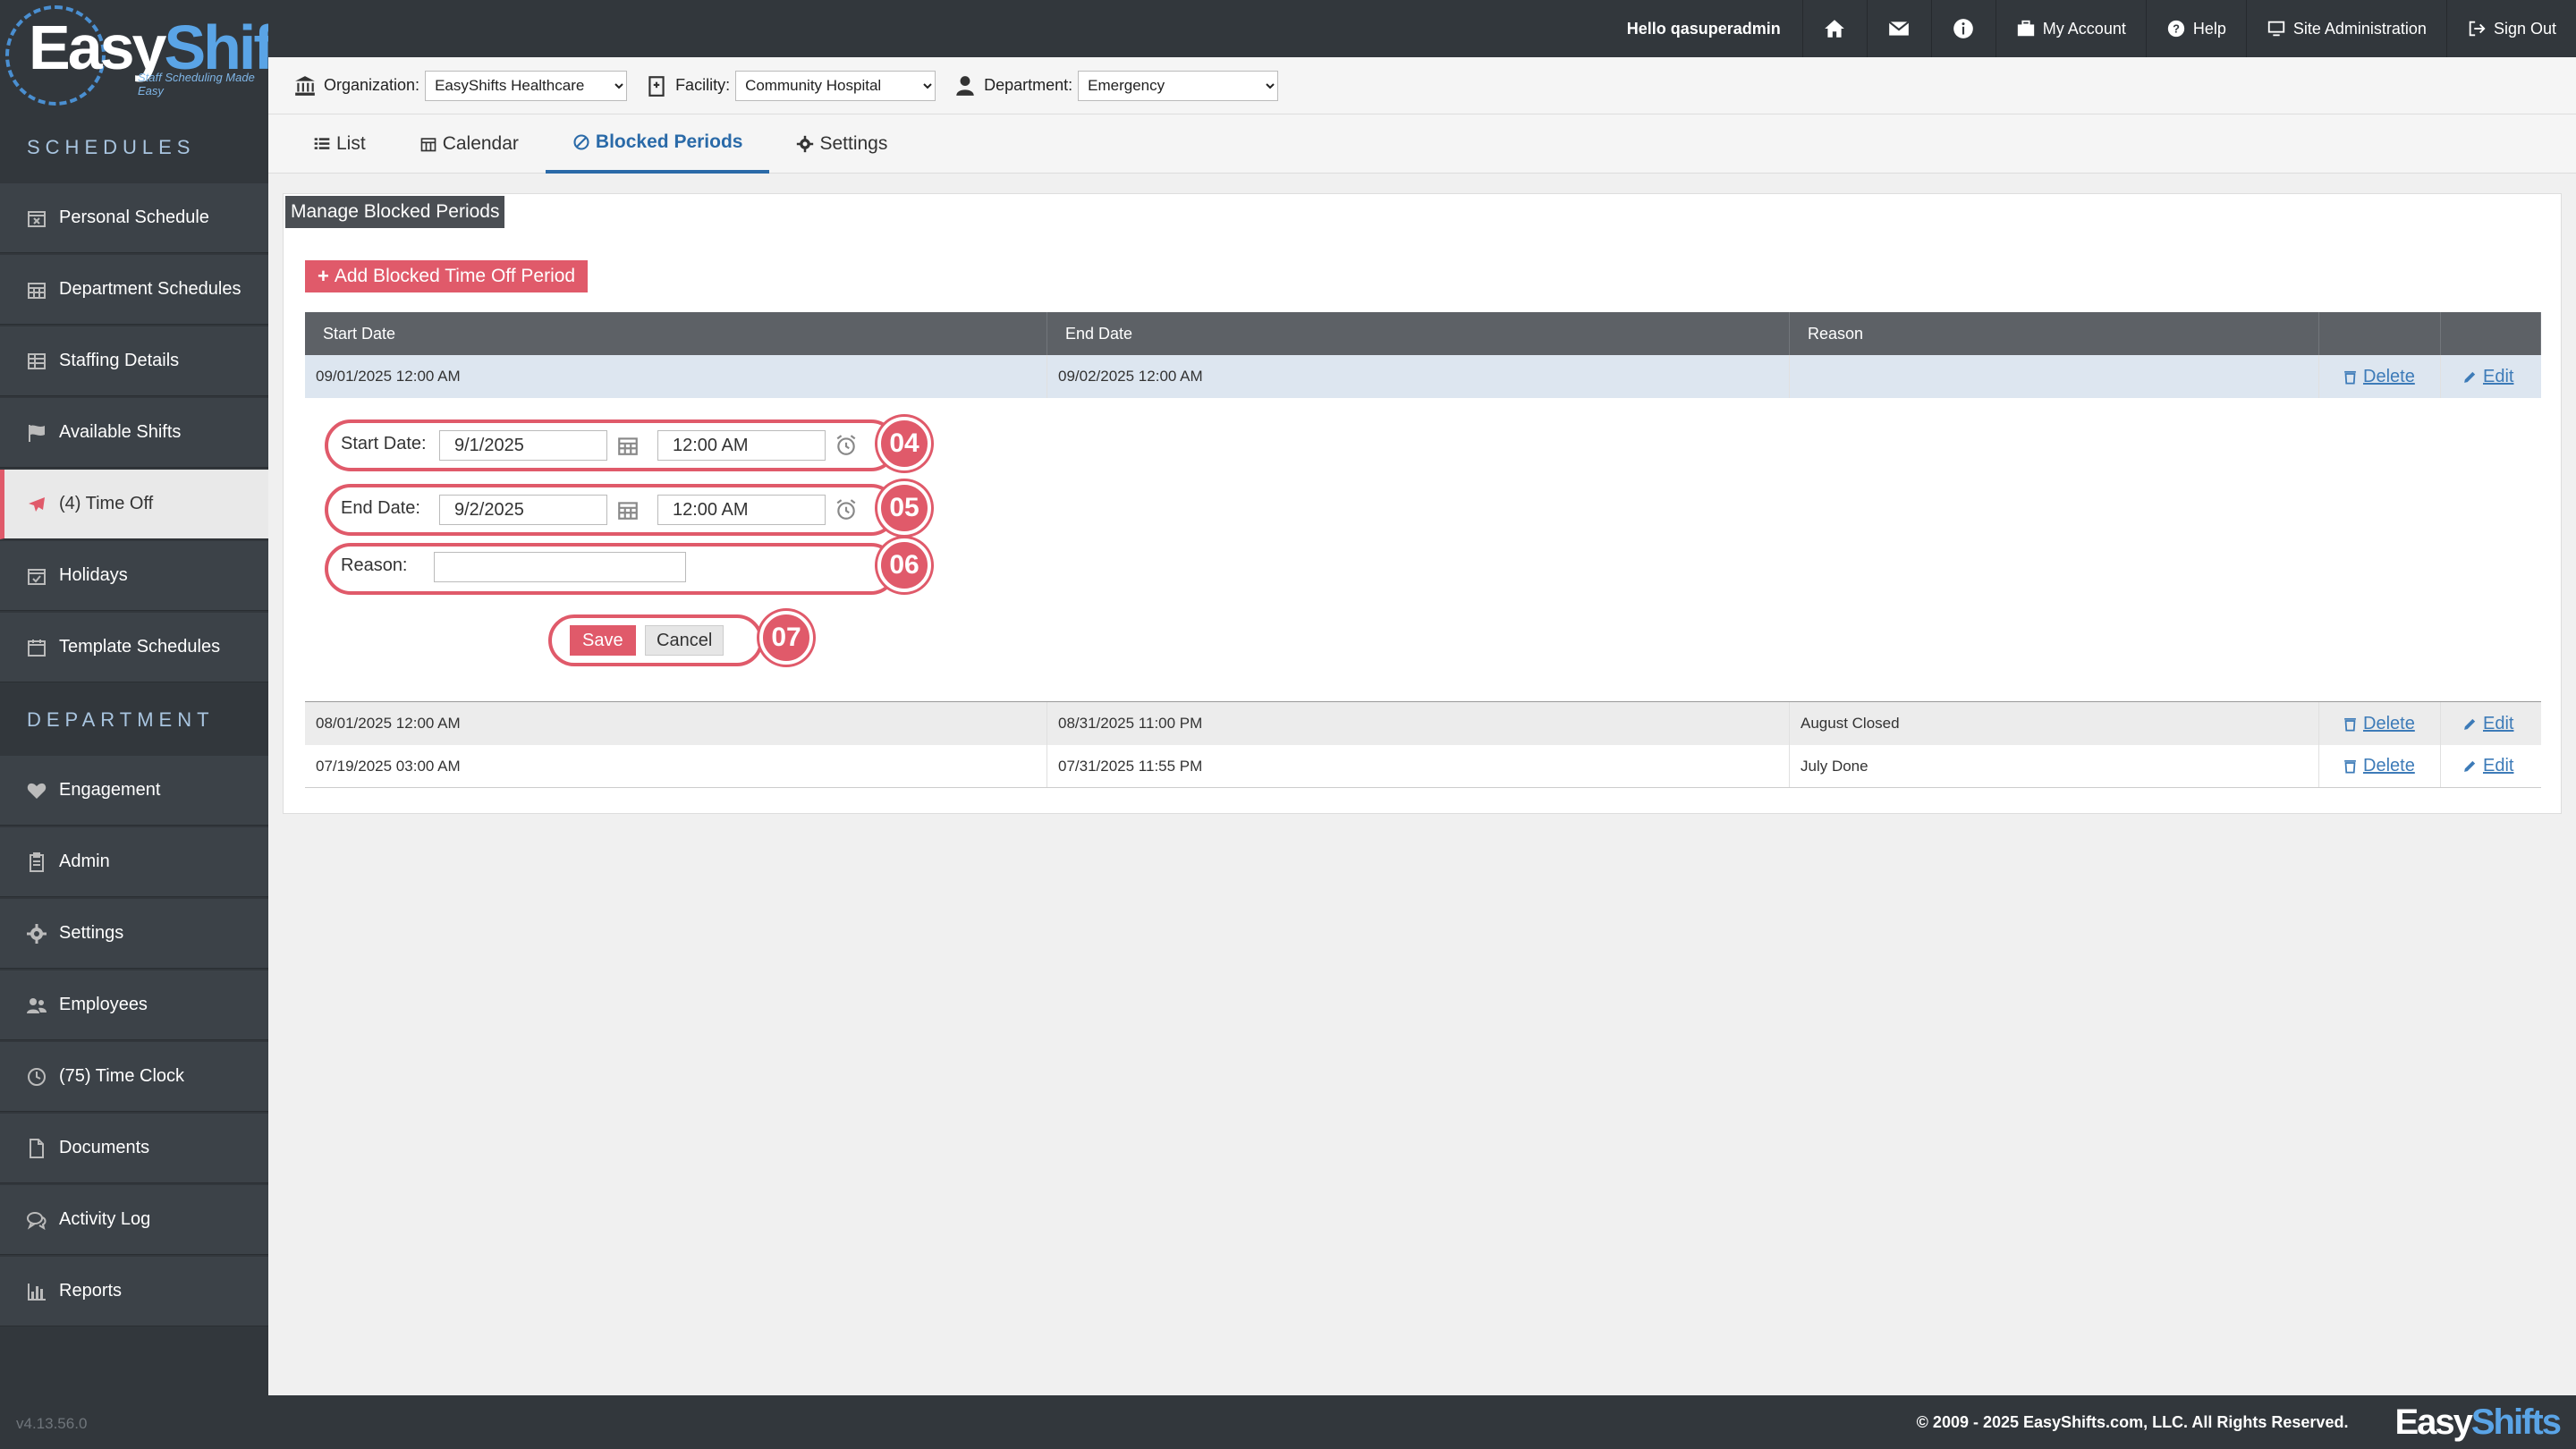  What do you see at coordinates (36, 361) in the screenshot?
I see `table-icon` at bounding box center [36, 361].